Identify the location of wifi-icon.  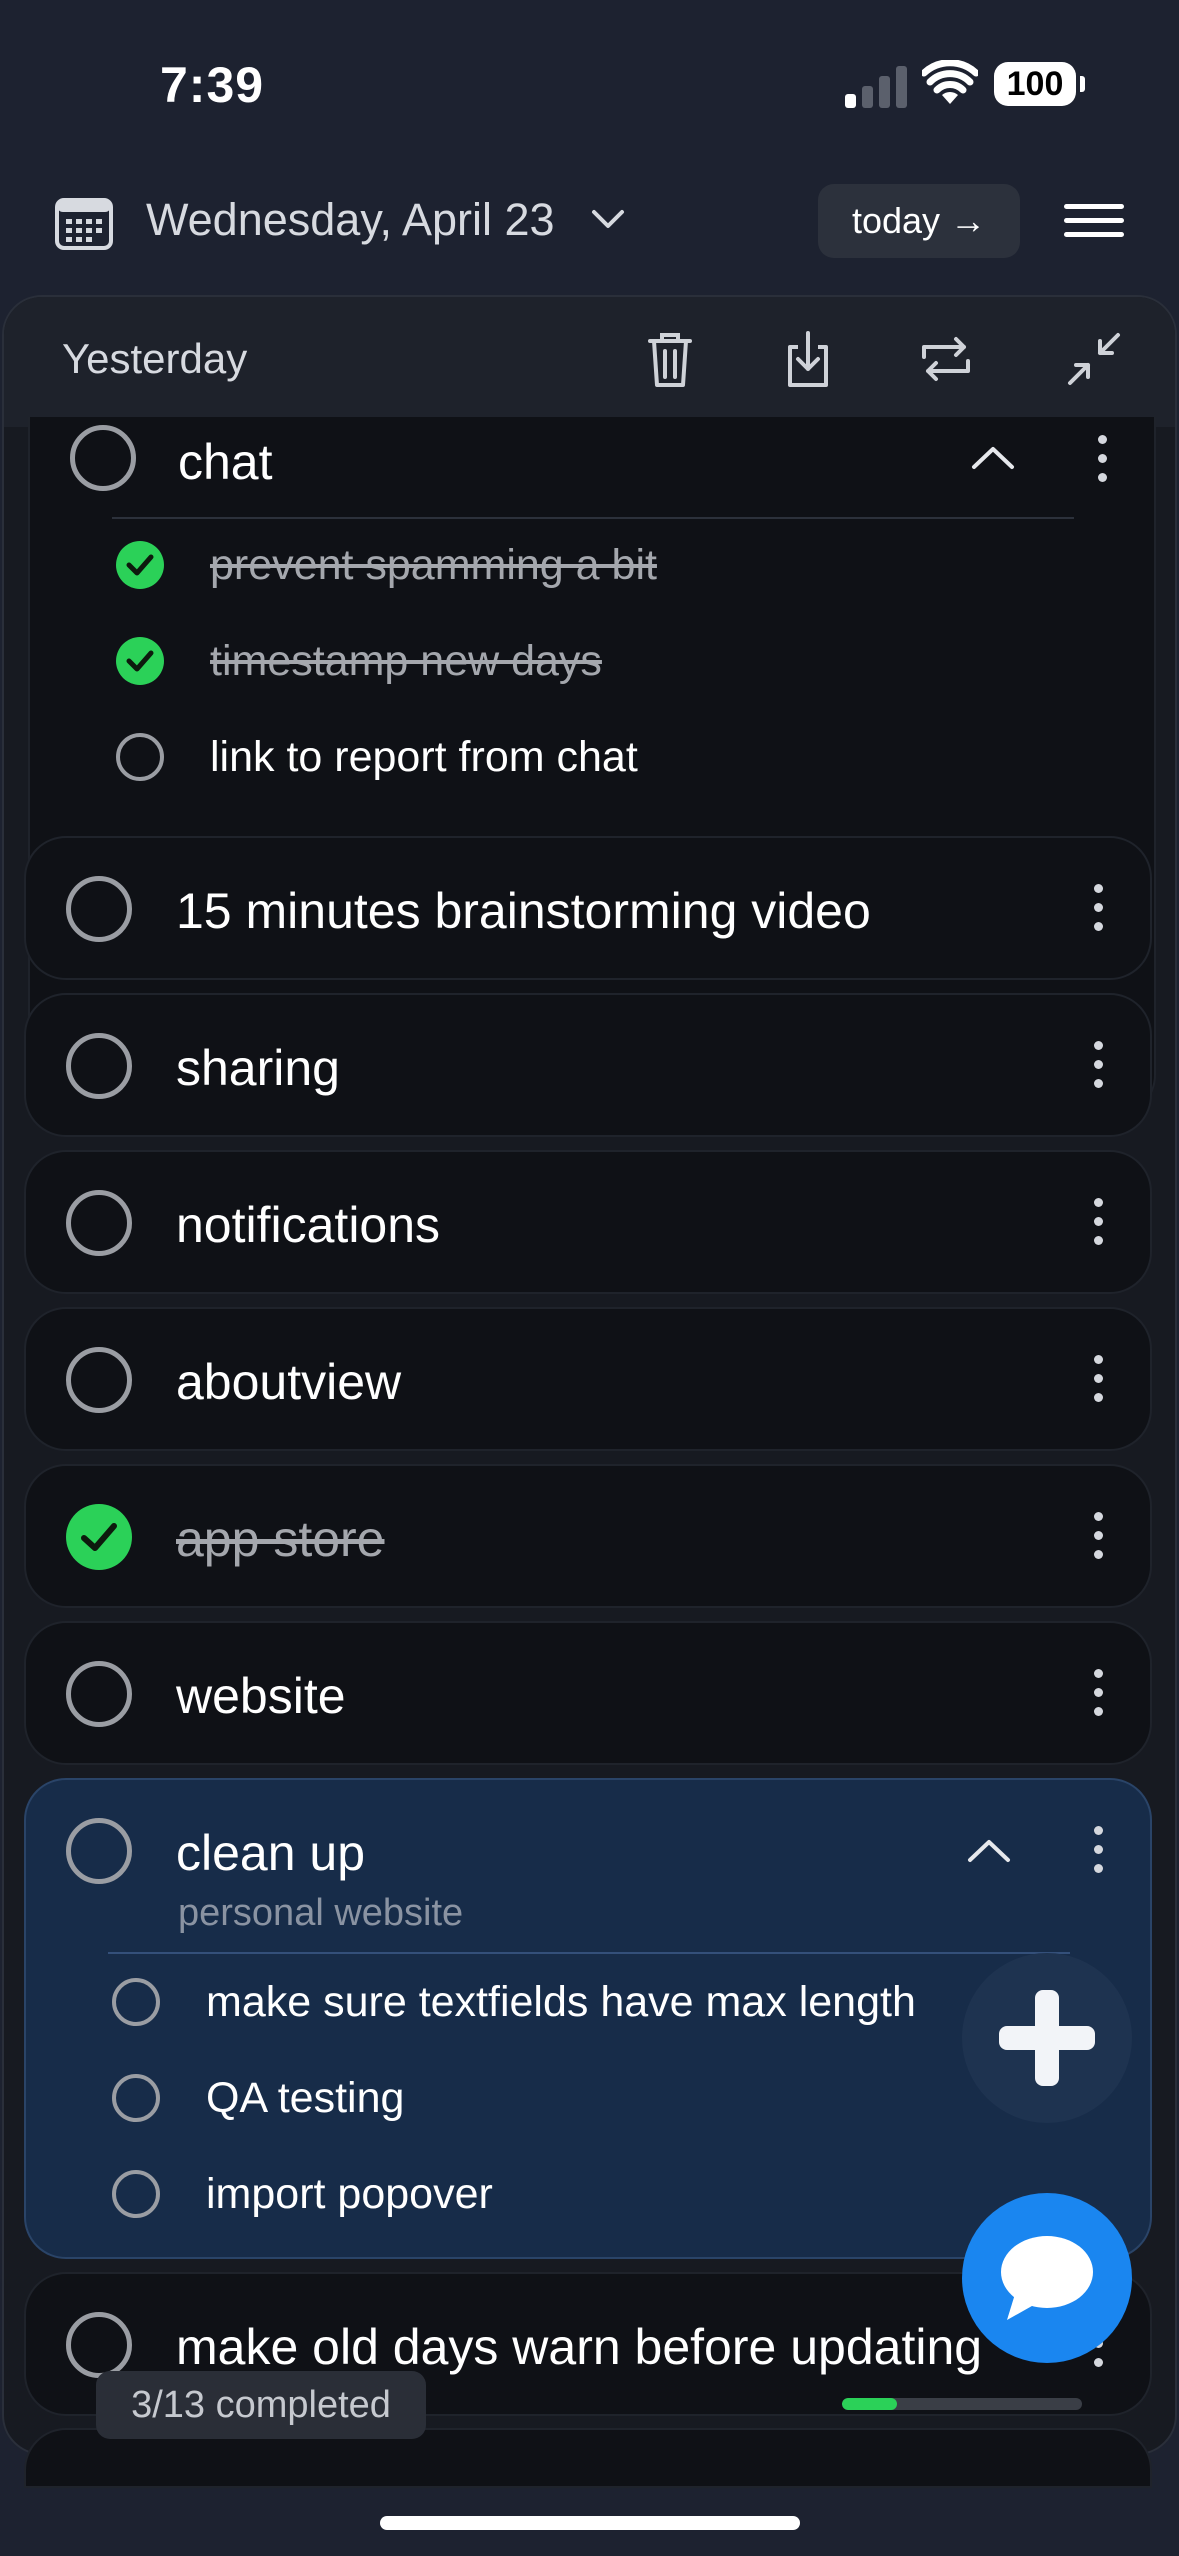
(950, 82).